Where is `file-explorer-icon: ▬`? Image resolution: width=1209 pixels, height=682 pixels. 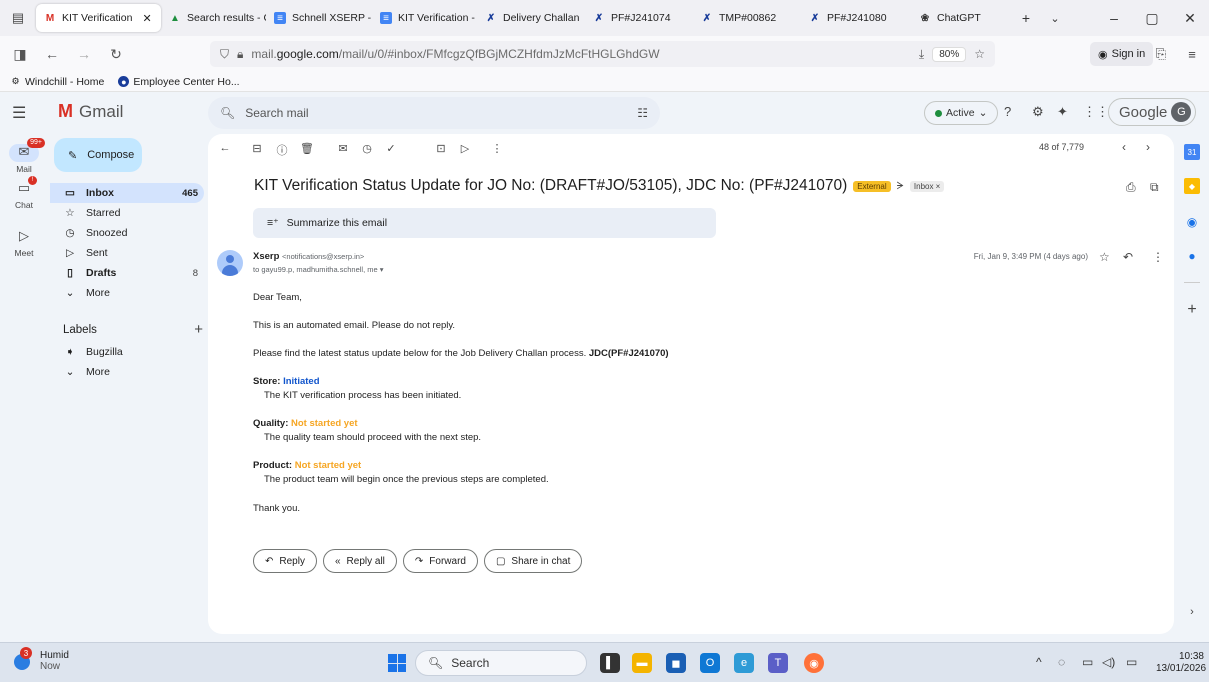
file-explorer-icon: ▬ is located at coordinates (642, 663).